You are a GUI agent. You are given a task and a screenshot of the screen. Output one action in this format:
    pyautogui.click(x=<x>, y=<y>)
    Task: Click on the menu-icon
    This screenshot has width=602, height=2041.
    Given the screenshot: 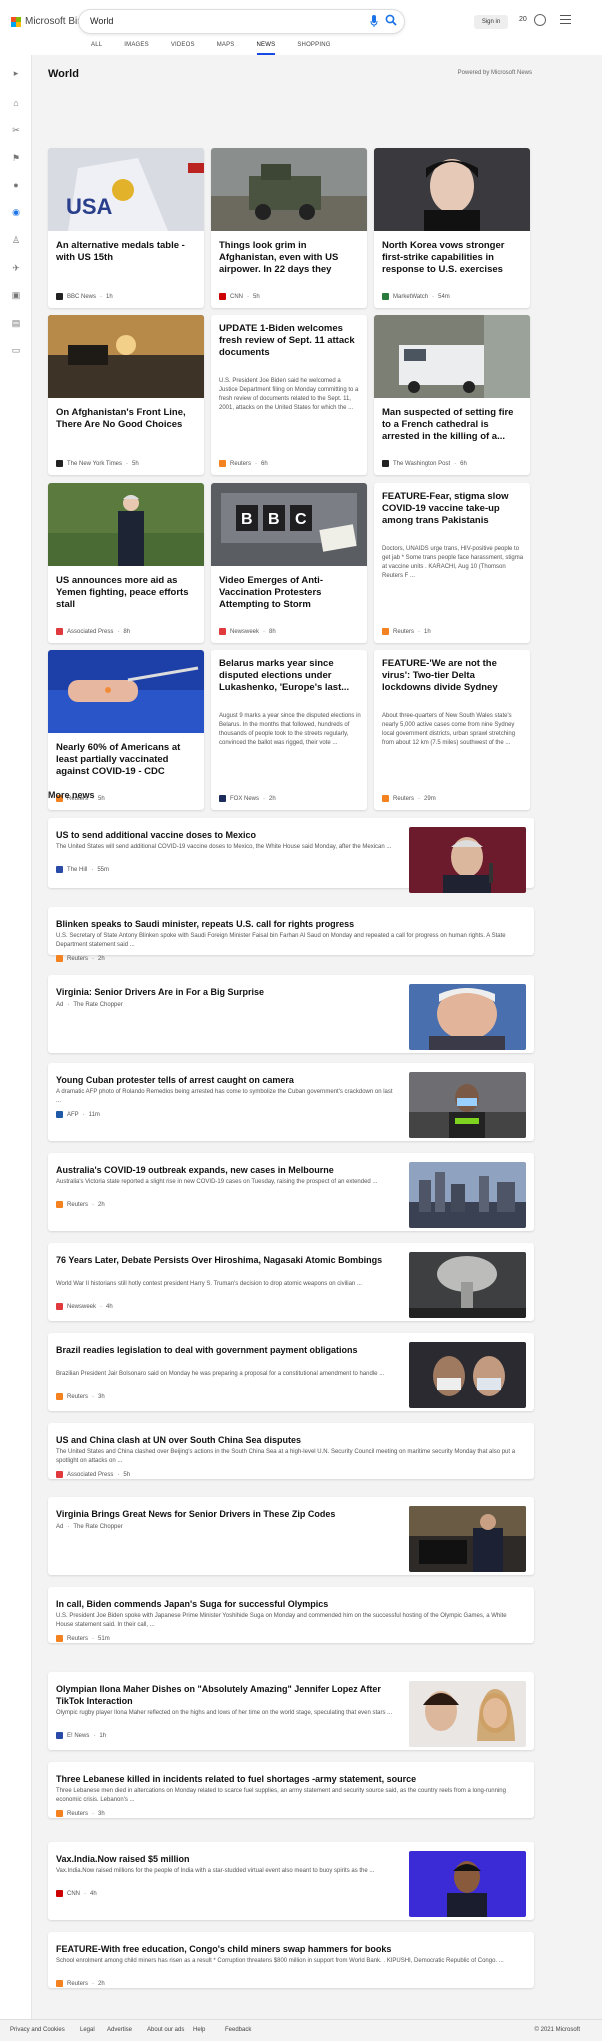 What is the action you would take?
    pyautogui.click(x=565, y=19)
    